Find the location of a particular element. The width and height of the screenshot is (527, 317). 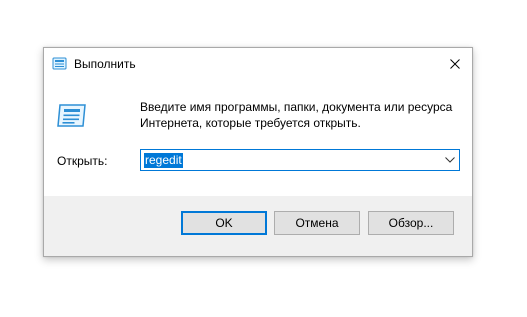

description-line-2: Интернета, которые требуется открыть. is located at coordinates (250, 123).